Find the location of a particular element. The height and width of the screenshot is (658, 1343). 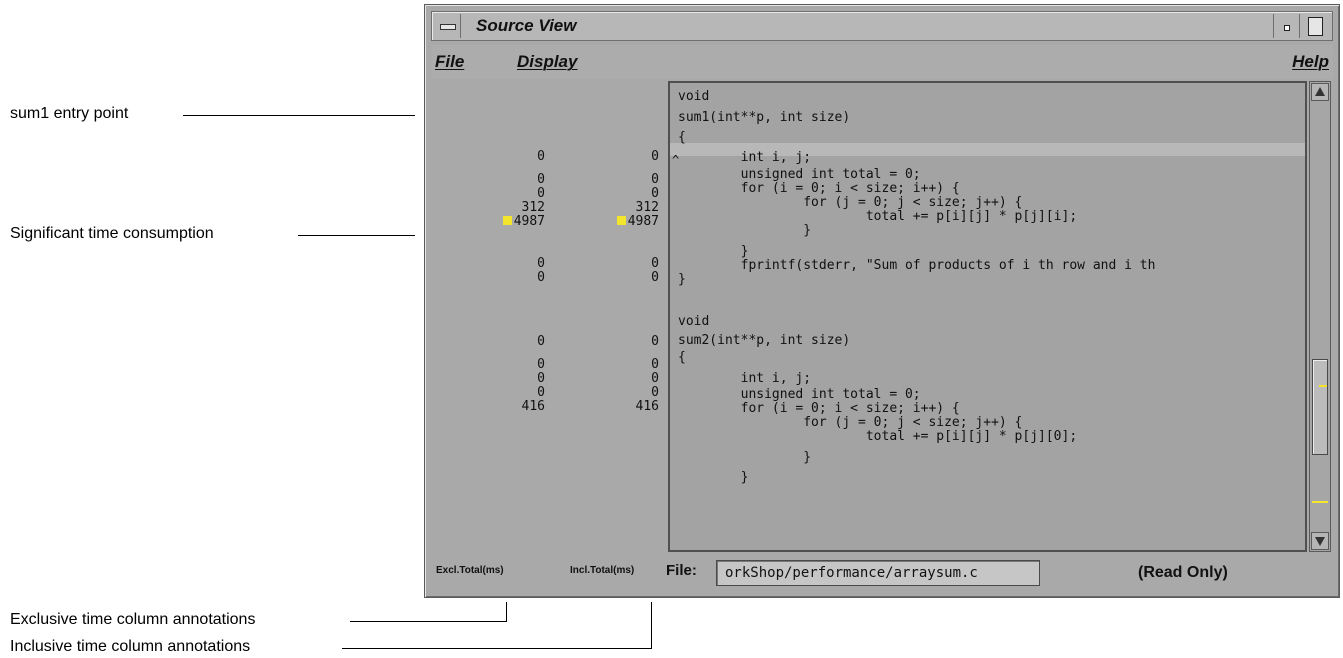

excl-column-label: Excl.Total(ms) is located at coordinates (470, 570).